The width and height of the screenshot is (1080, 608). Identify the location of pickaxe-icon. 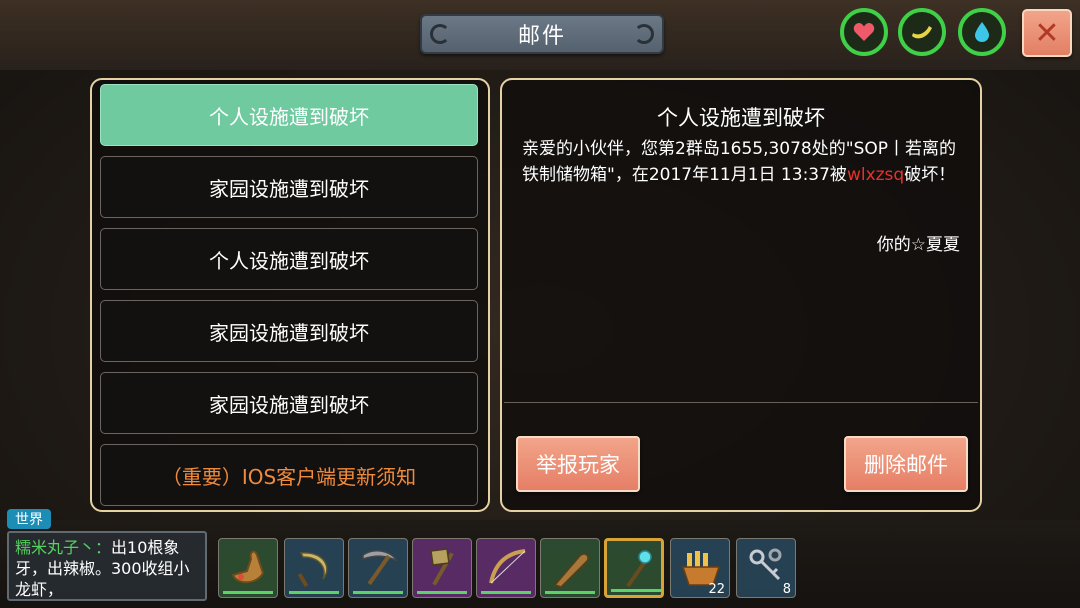
(380, 567).